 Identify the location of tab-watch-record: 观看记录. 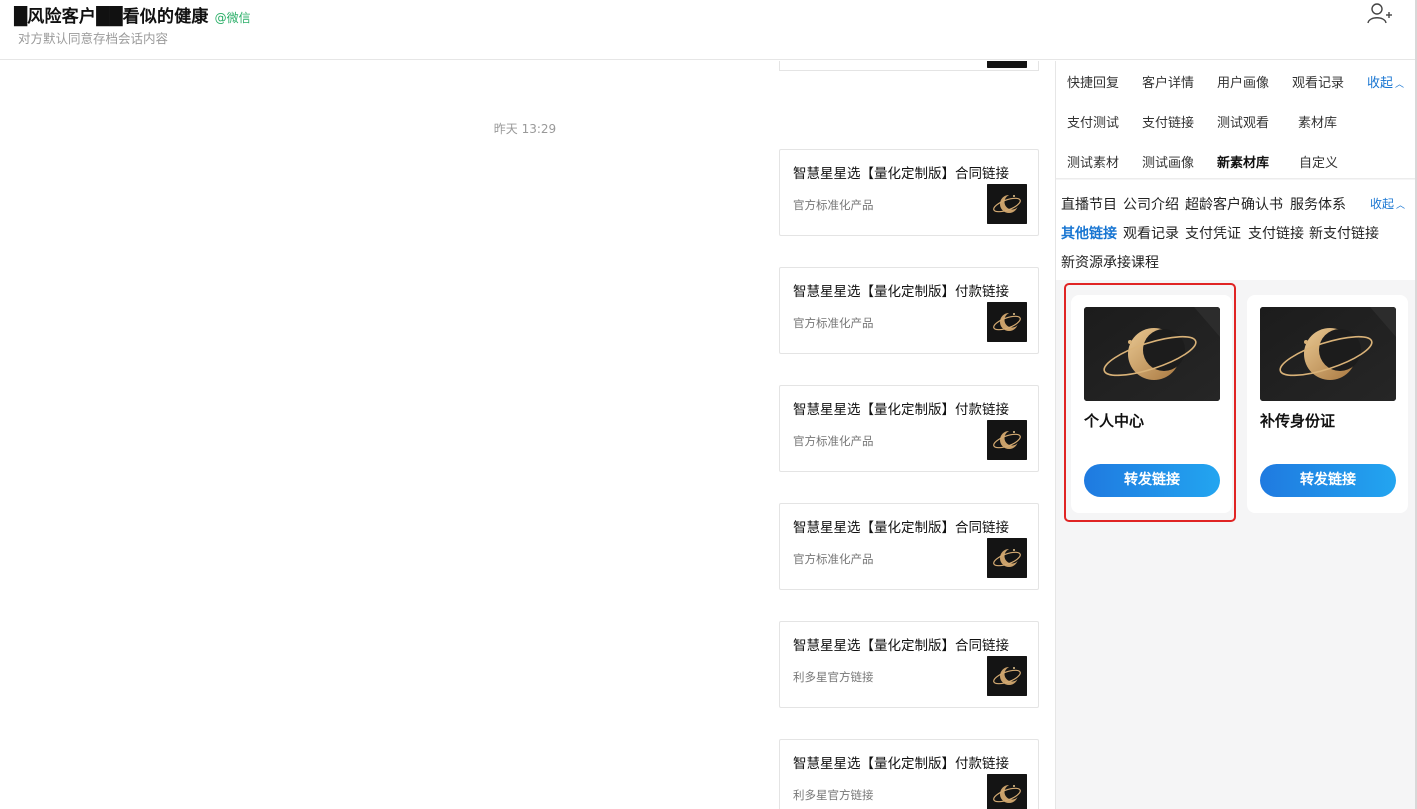
(1318, 81).